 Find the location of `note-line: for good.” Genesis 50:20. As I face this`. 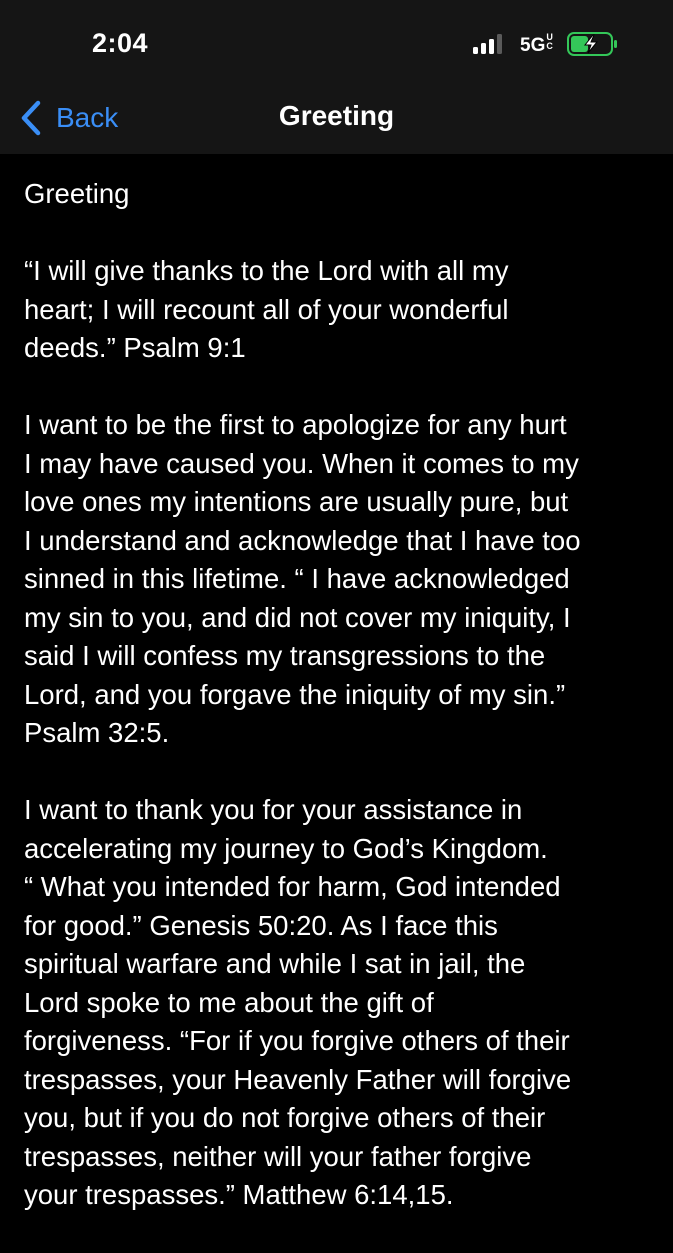

note-line: for good.” Genesis 50:20. As I face this is located at coordinates (261, 925).